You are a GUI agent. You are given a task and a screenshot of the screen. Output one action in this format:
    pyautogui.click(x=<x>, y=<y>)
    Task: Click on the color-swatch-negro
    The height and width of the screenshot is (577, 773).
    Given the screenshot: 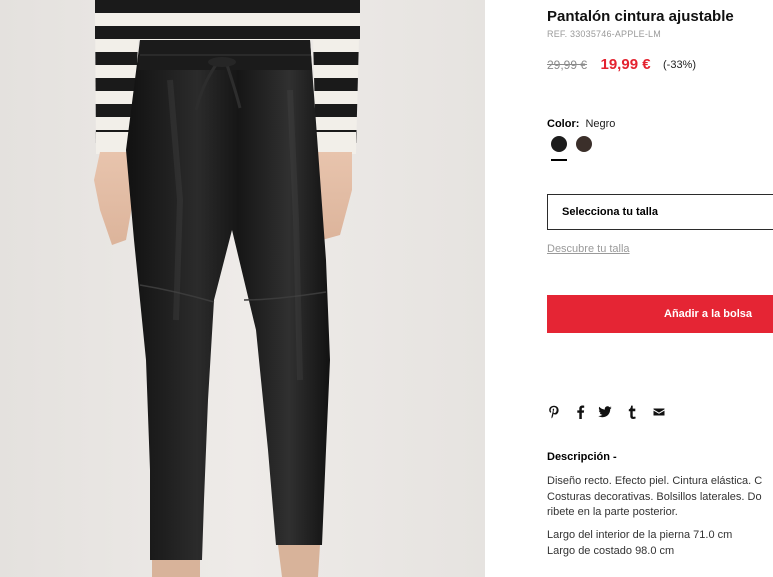 What is the action you would take?
    pyautogui.click(x=559, y=144)
    